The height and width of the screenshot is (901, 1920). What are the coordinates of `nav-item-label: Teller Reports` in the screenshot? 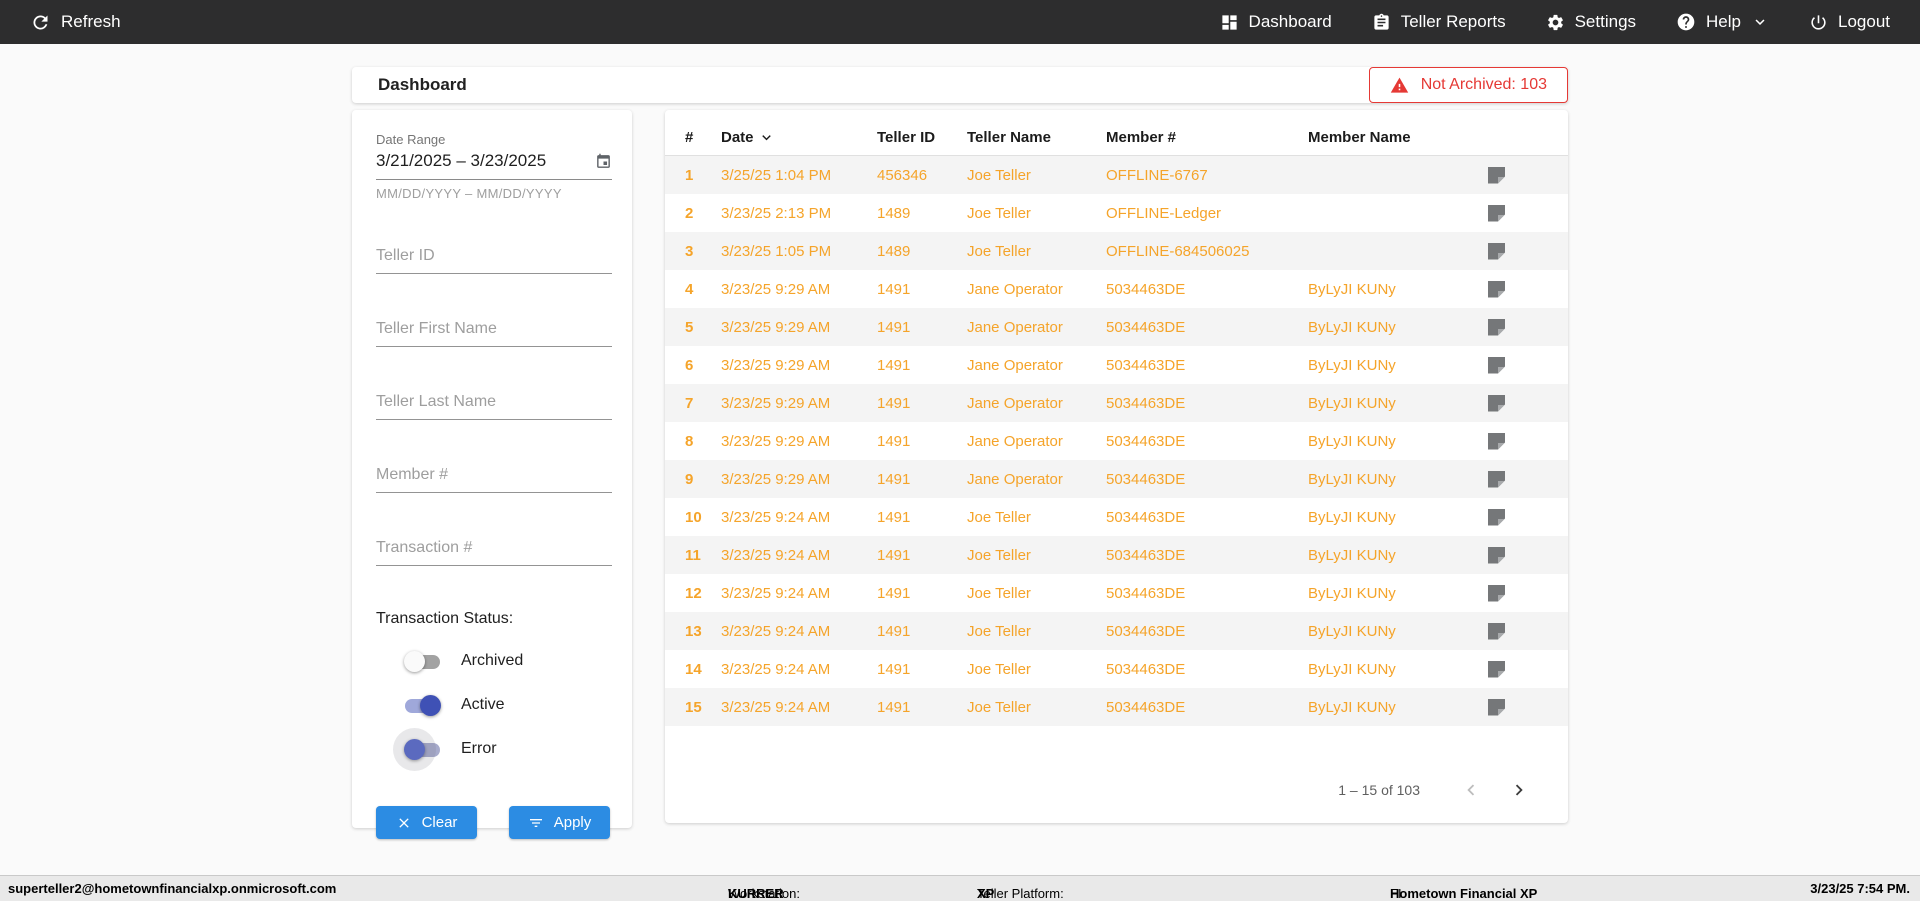 It's located at (1453, 21).